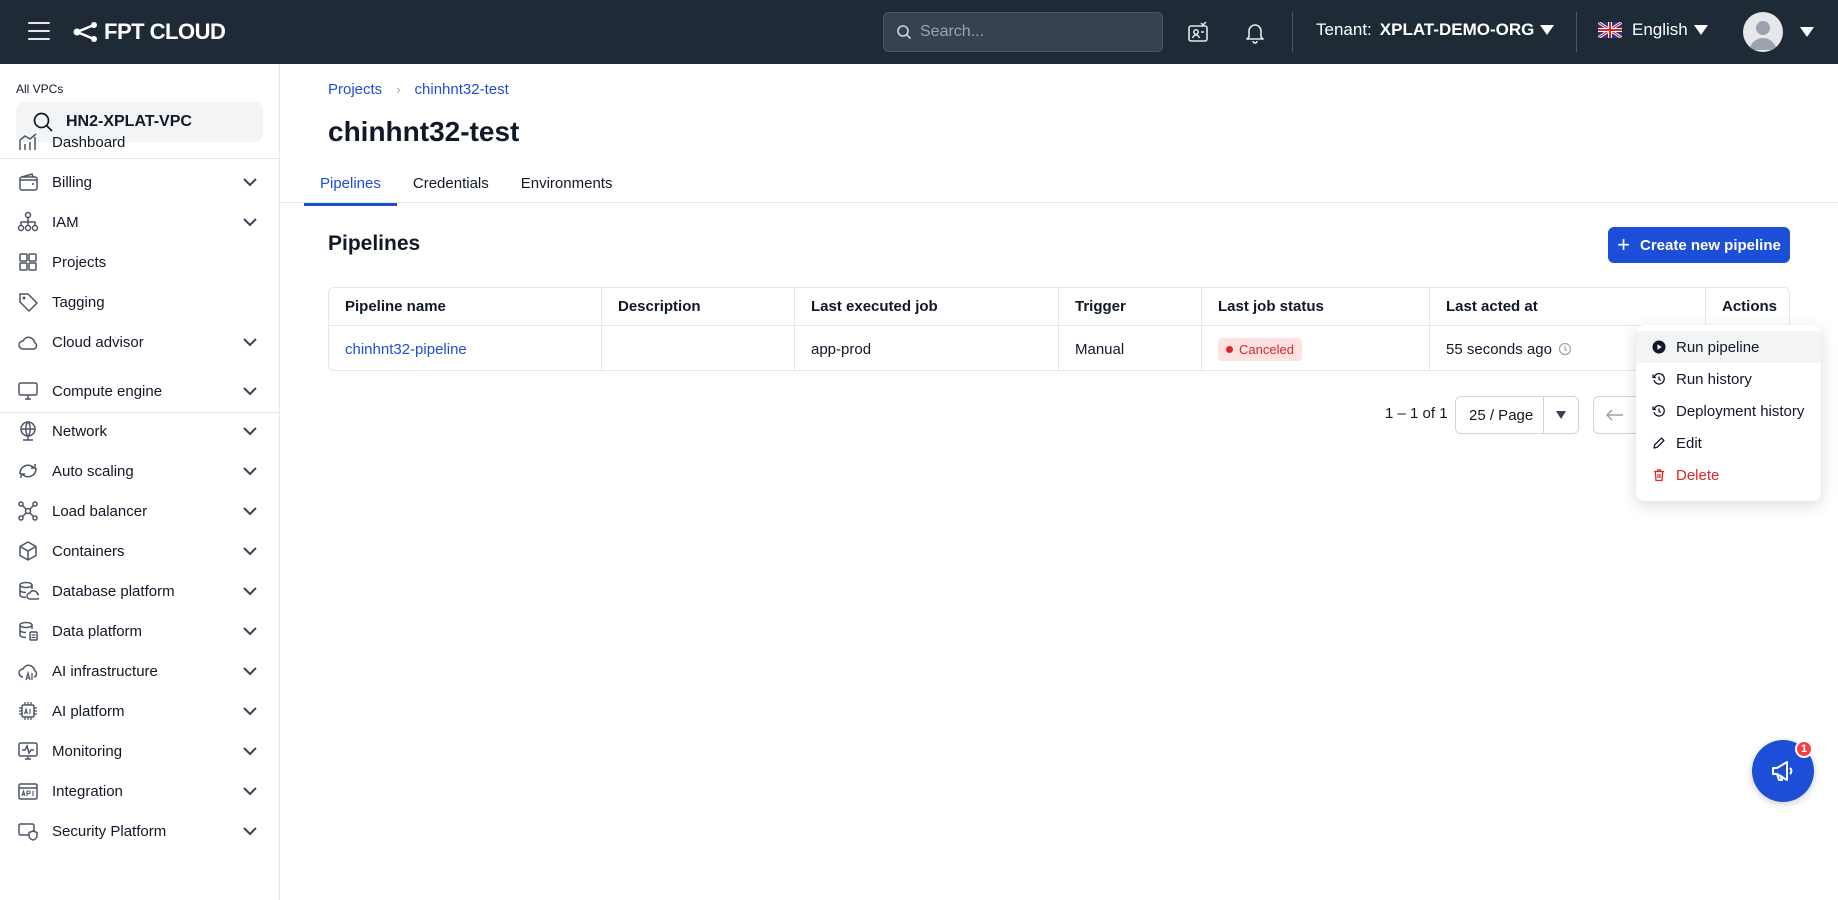 This screenshot has width=1838, height=900. Describe the element at coordinates (1699, 245) in the screenshot. I see `create-pipeline-button: + Create new pipeline` at that location.